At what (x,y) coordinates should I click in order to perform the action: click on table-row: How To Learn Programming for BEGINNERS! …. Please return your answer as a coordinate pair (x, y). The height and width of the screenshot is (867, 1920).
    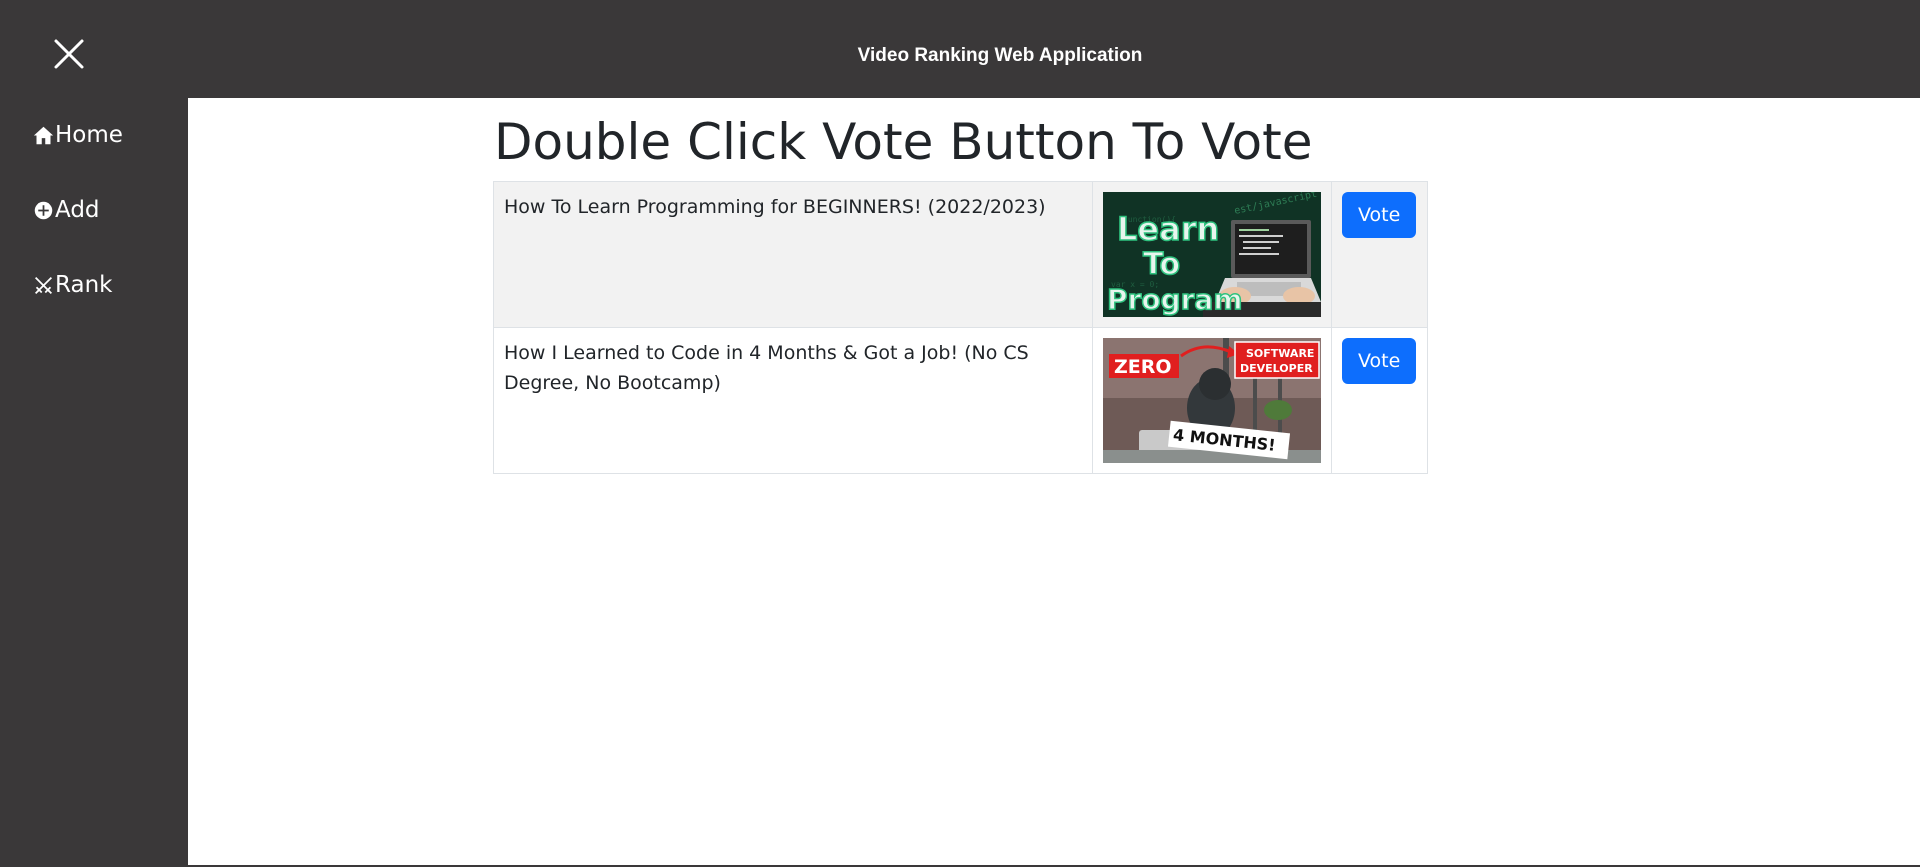
    Looking at the image, I should click on (960, 254).